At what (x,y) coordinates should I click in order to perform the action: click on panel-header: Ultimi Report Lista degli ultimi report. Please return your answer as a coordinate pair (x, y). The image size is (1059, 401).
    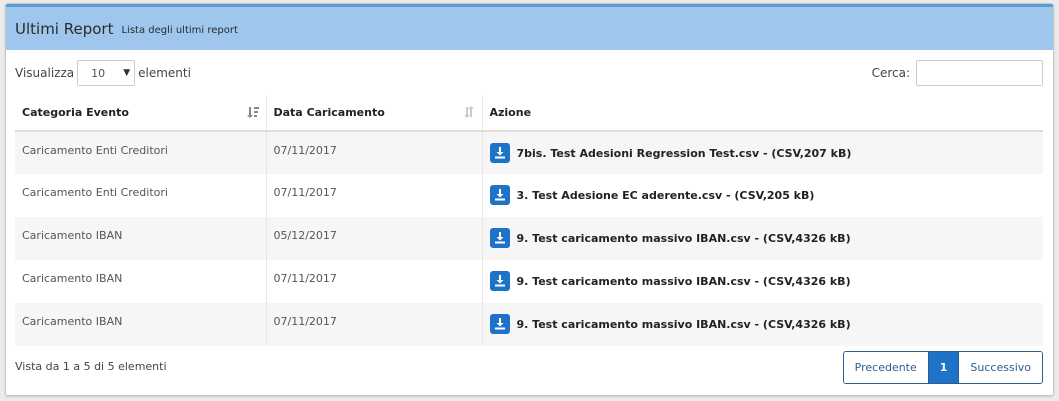
    Looking at the image, I should click on (529, 27).